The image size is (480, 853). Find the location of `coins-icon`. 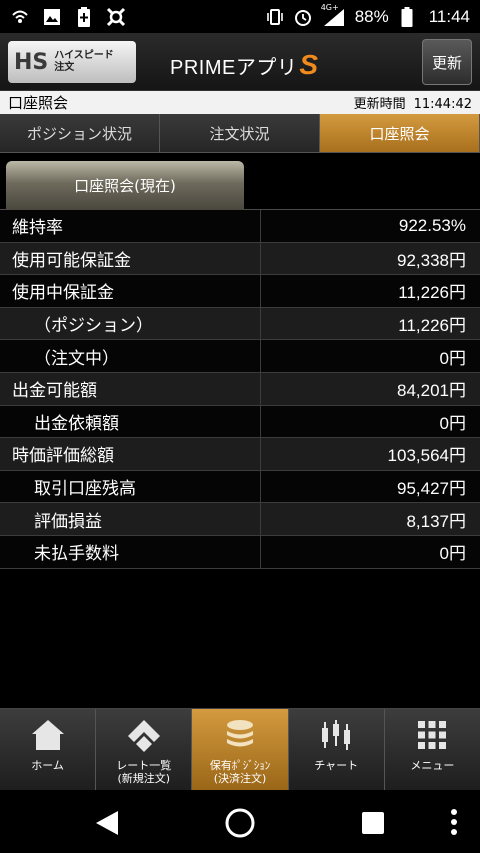

coins-icon is located at coordinates (240, 735).